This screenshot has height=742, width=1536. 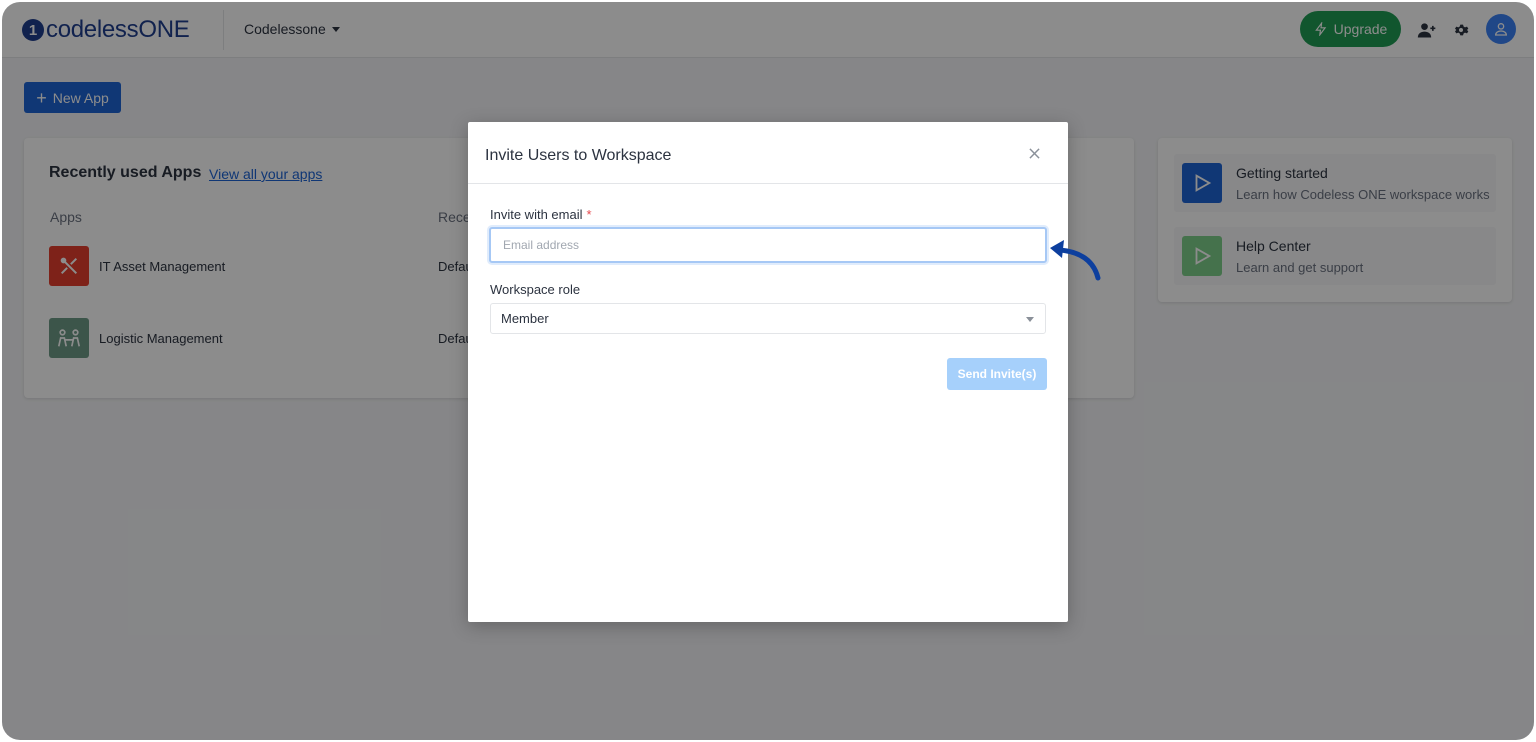 What do you see at coordinates (1034, 153) in the screenshot?
I see `close-icon` at bounding box center [1034, 153].